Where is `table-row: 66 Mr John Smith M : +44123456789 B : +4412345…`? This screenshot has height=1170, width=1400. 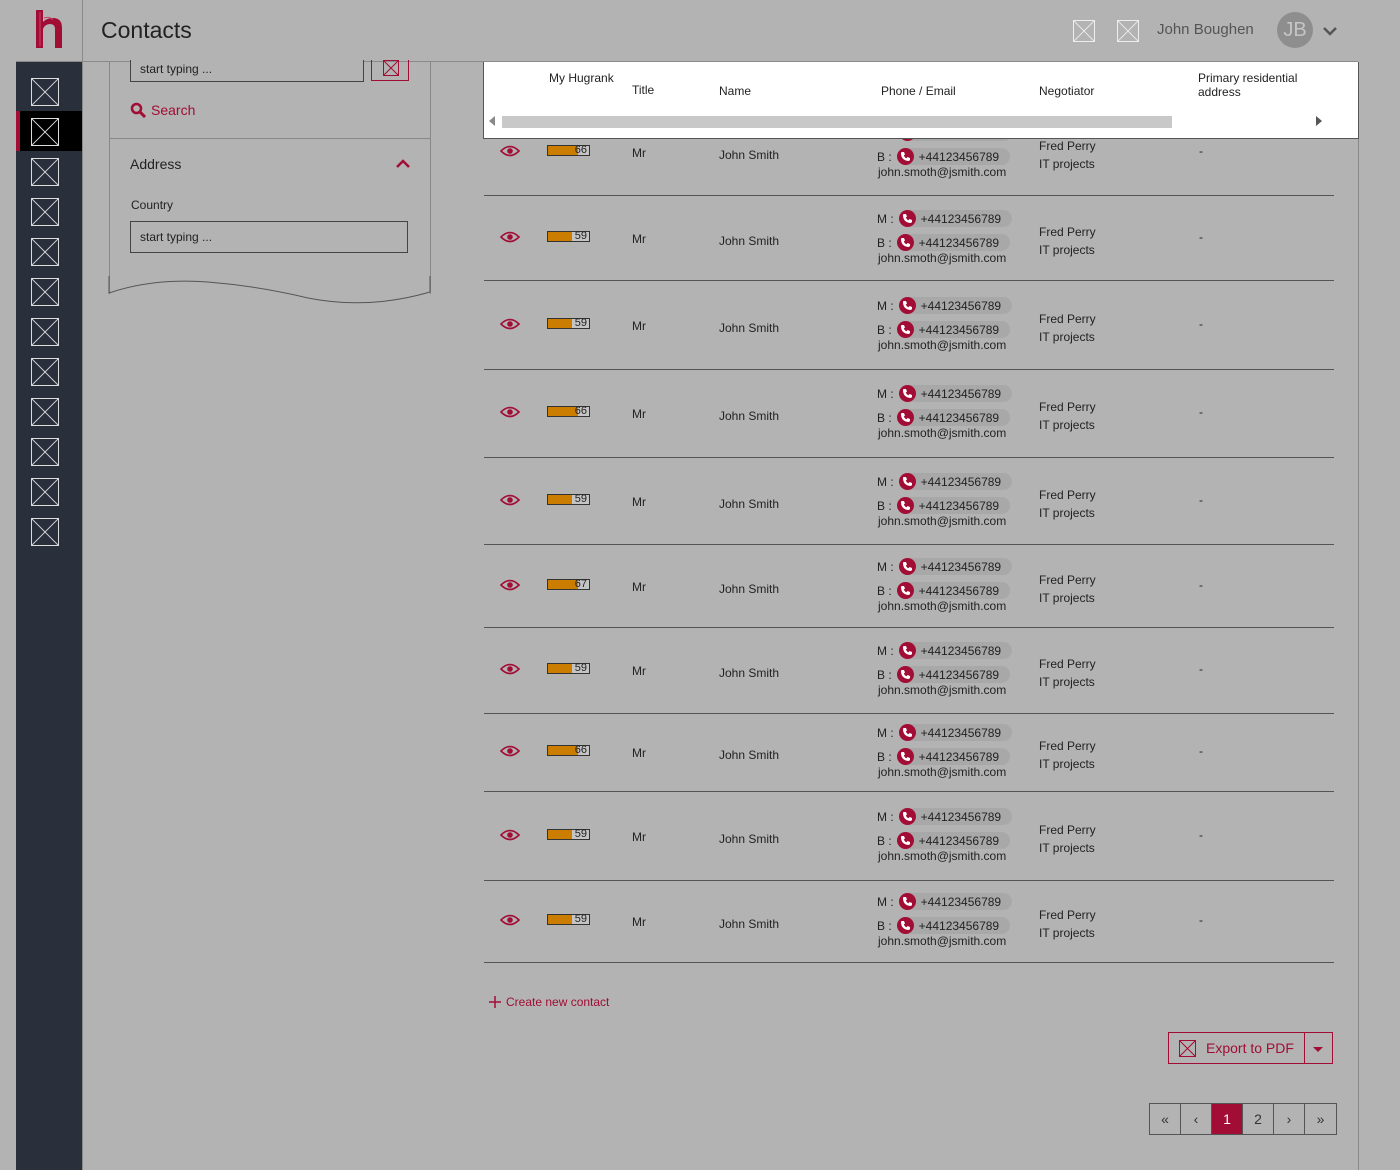 table-row: 66 Mr John Smith M : +44123456789 B : +4412345… is located at coordinates (909, 753).